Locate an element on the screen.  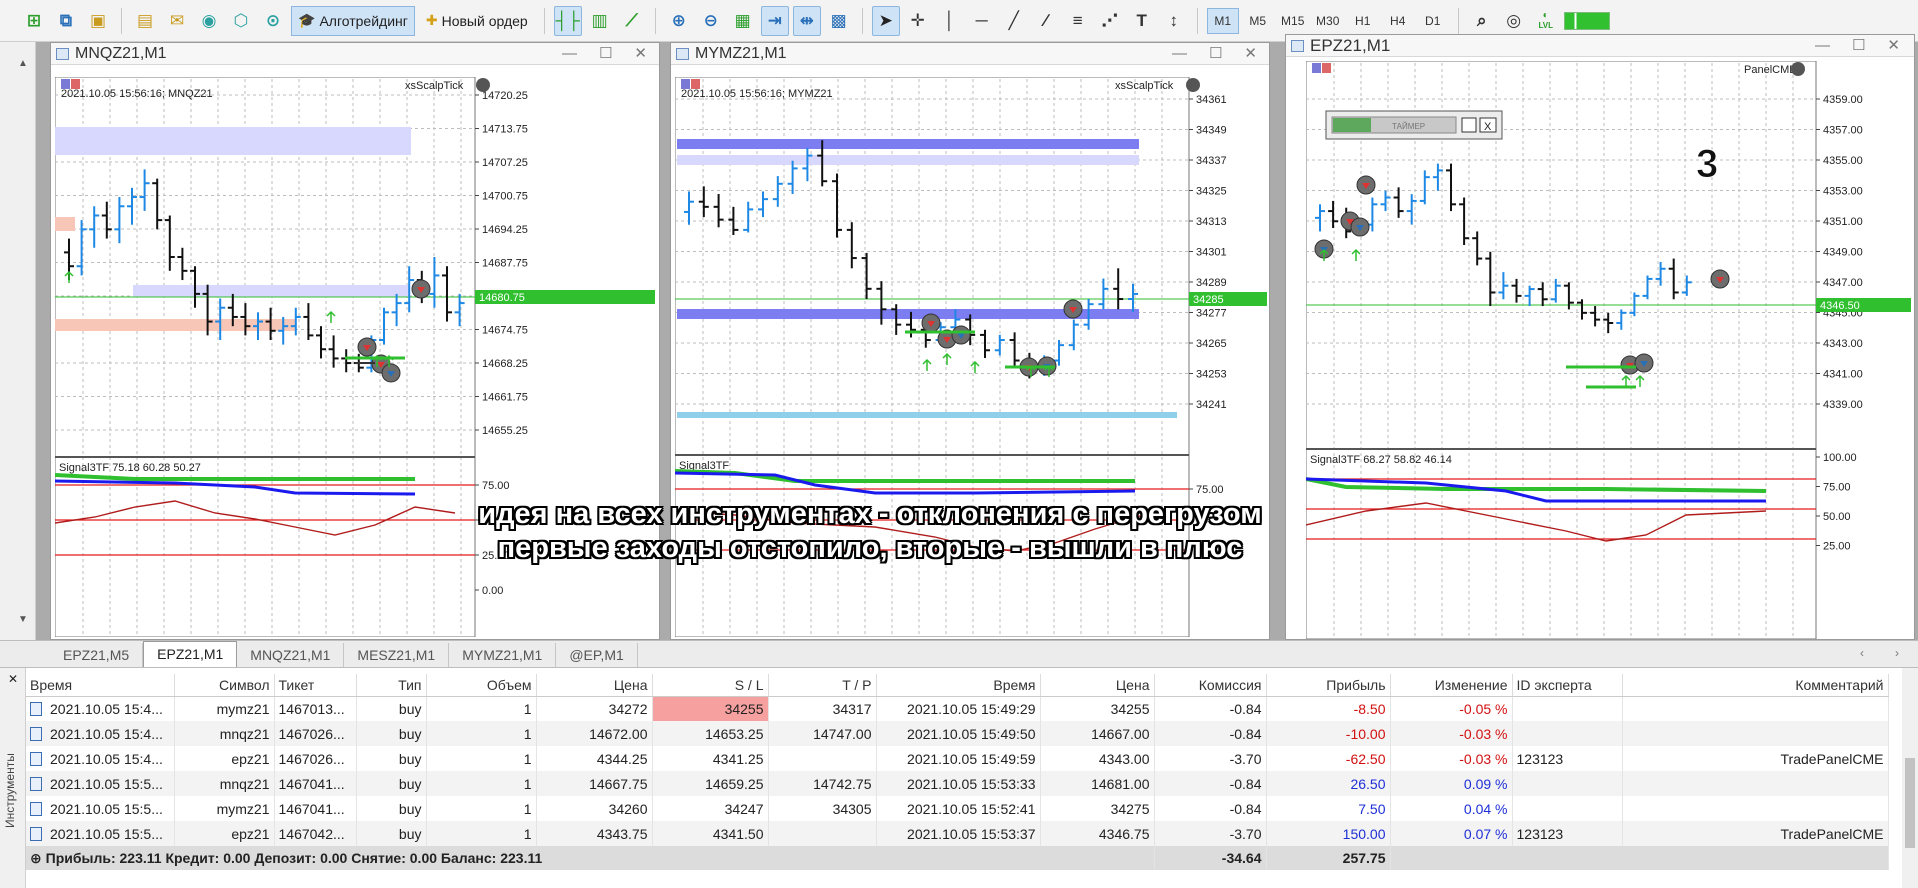
expand-icon: ⊕ is located at coordinates (38, 858).